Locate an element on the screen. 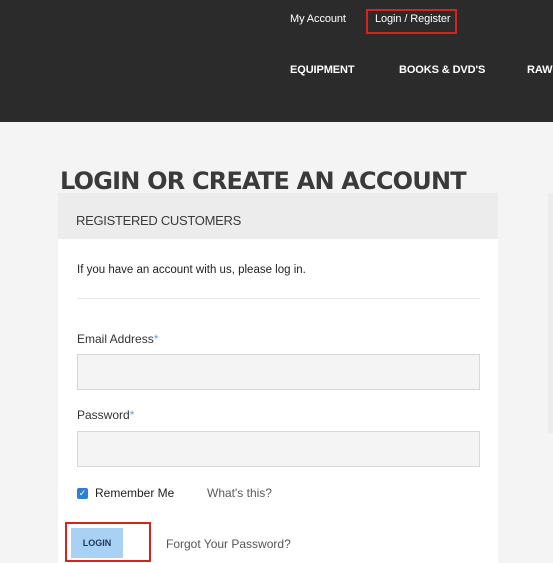  page-title: LOGIN OR CREATE AN ACCOUNT is located at coordinates (263, 181).